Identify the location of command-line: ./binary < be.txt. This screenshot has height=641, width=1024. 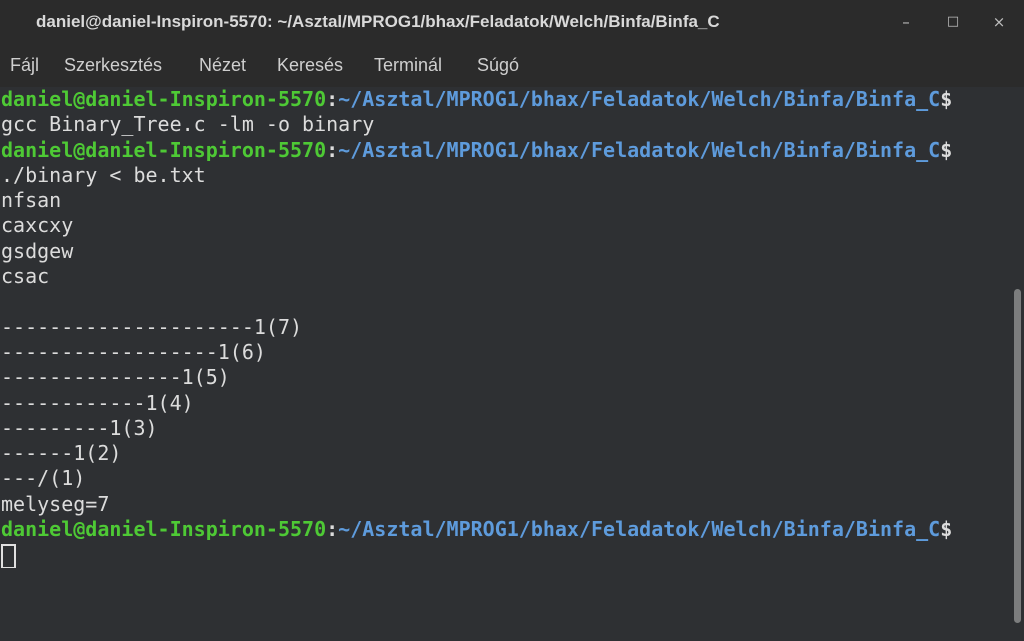
(103, 174).